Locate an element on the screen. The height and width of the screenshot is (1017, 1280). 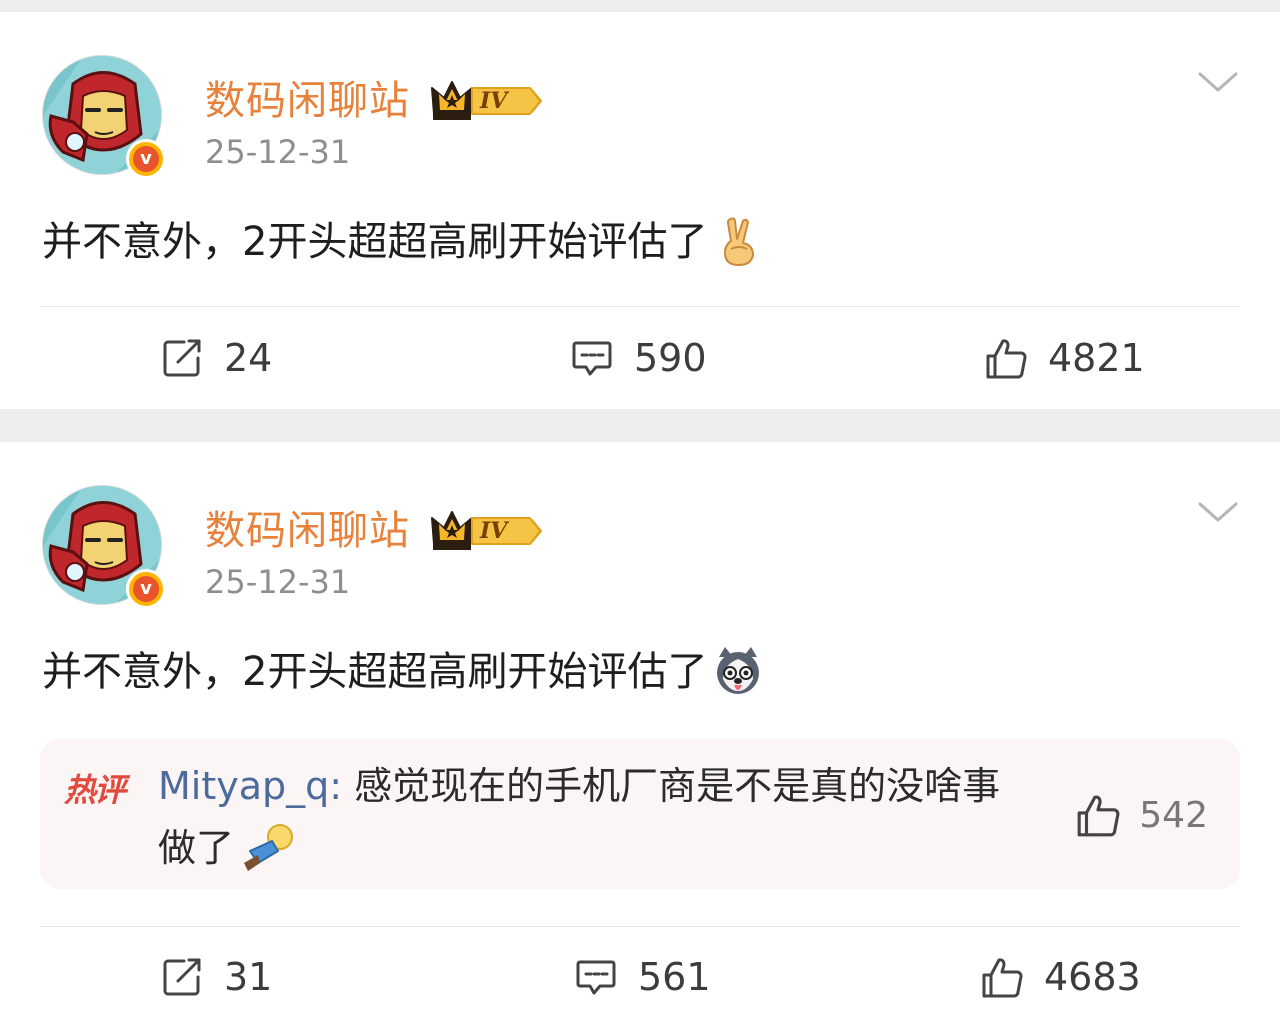
comment-count: 561 is located at coordinates (674, 977).